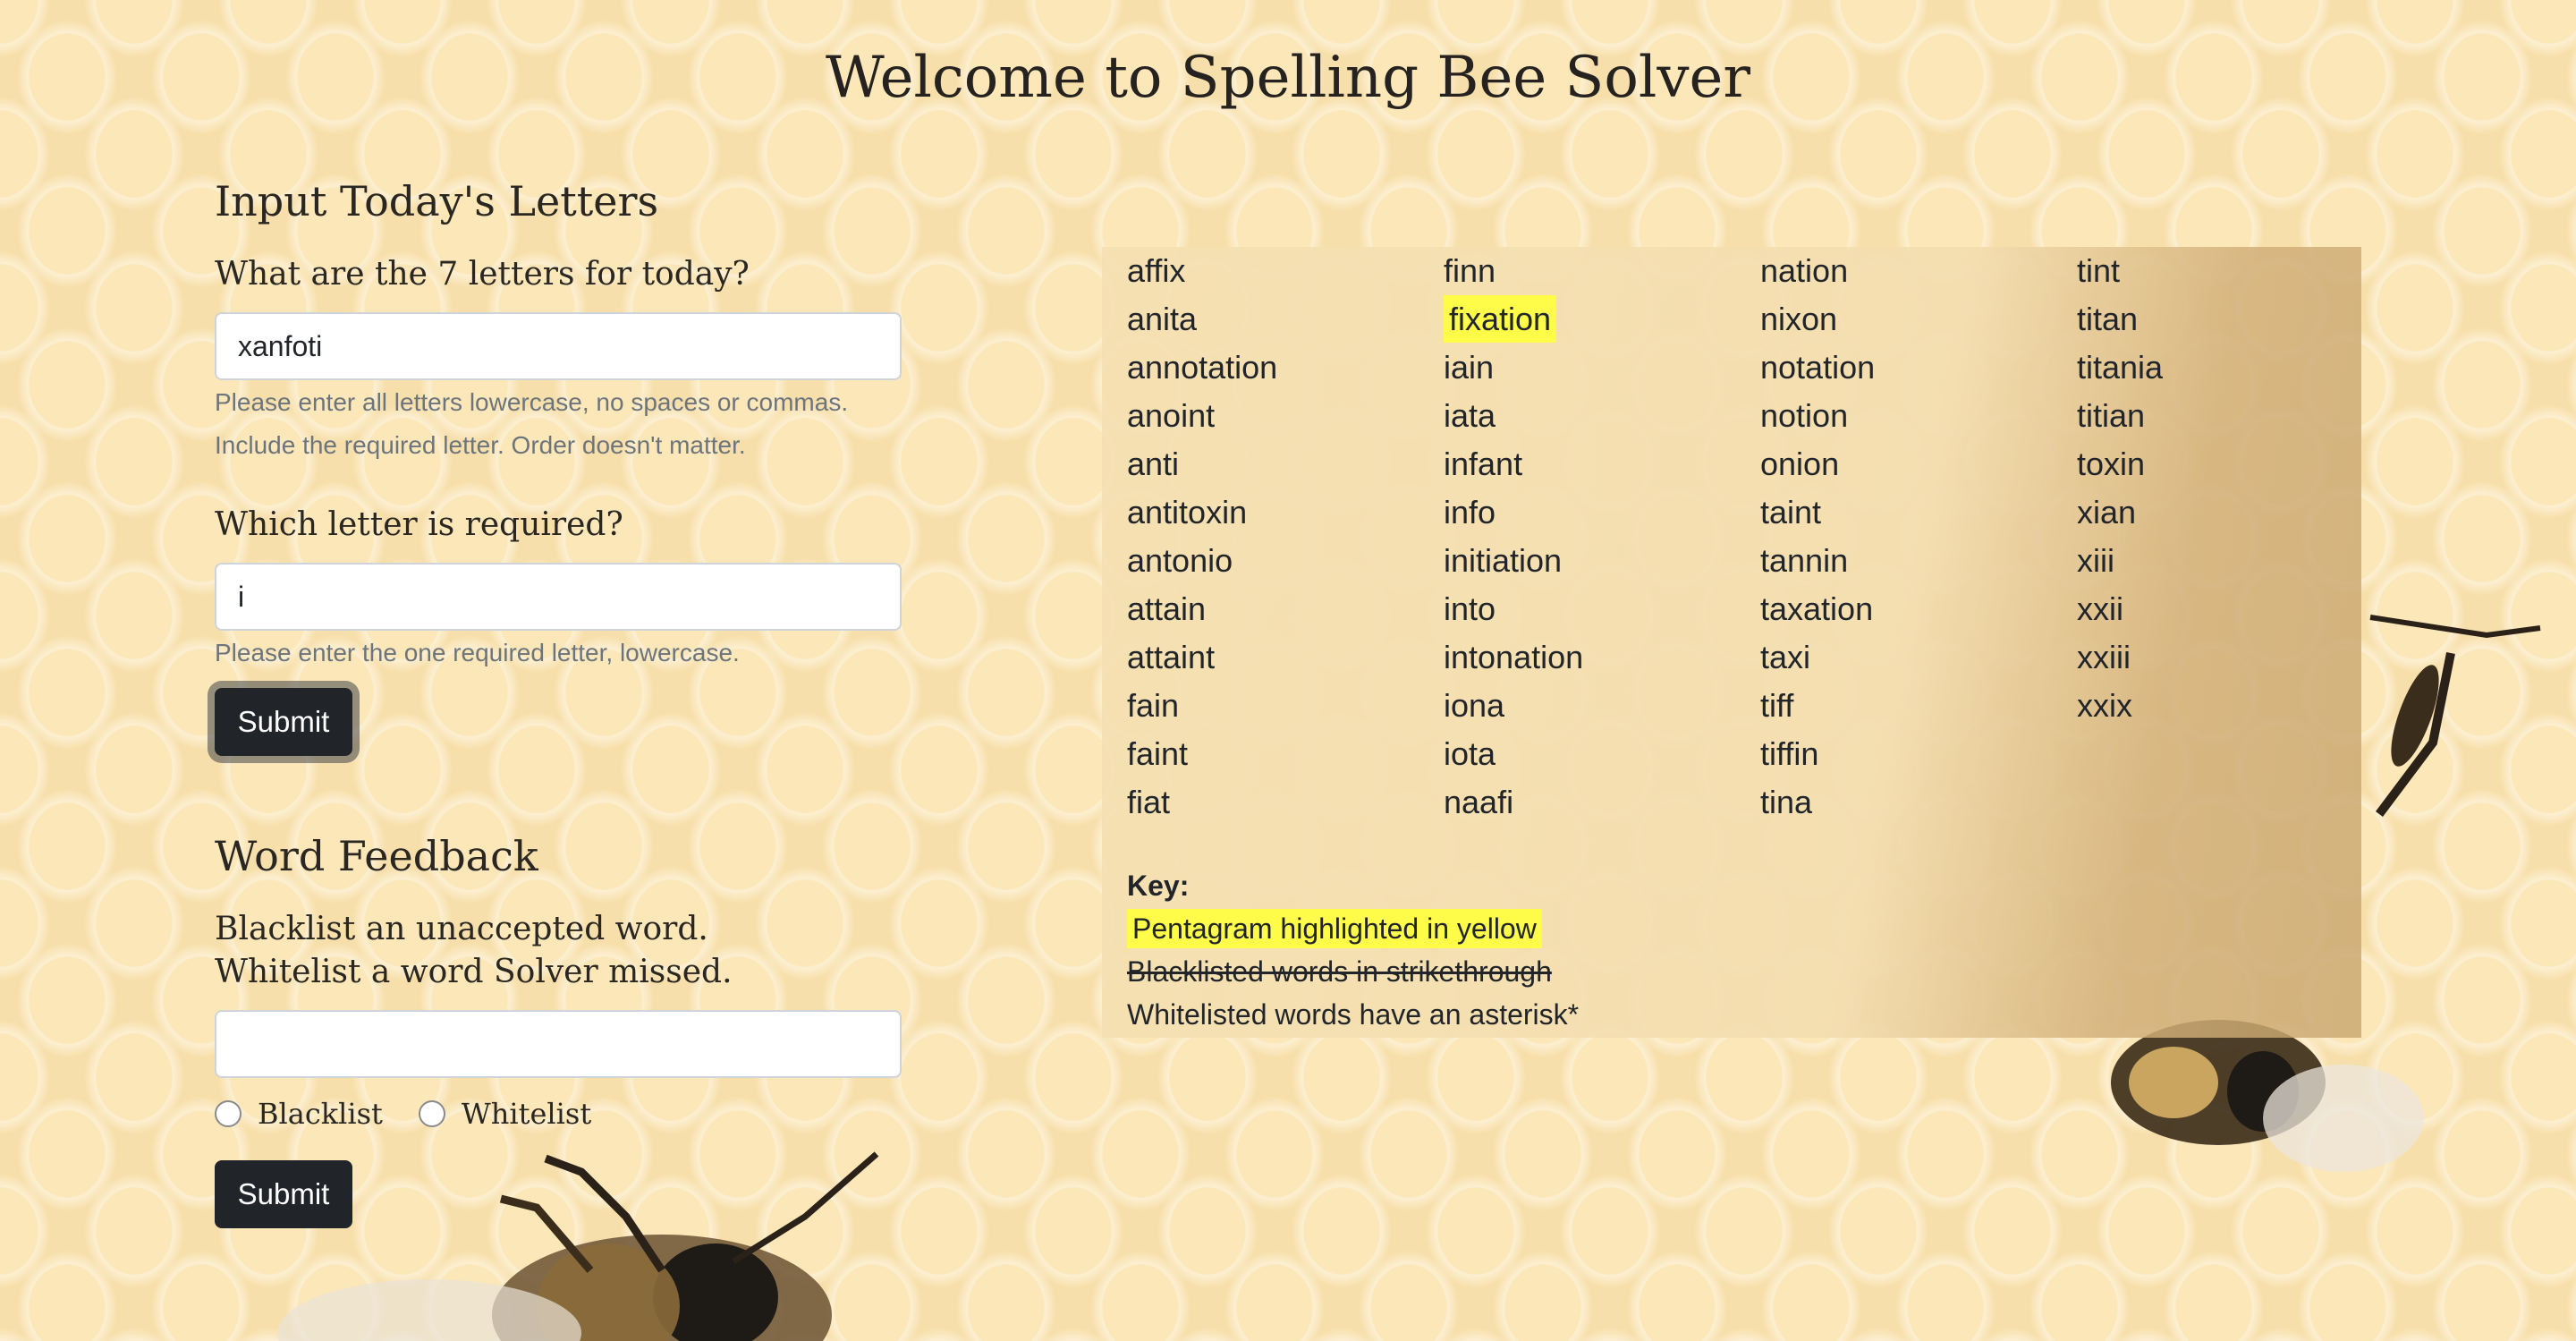 The height and width of the screenshot is (1341, 2576). I want to click on solution-word-text: tannin, so click(1804, 560).